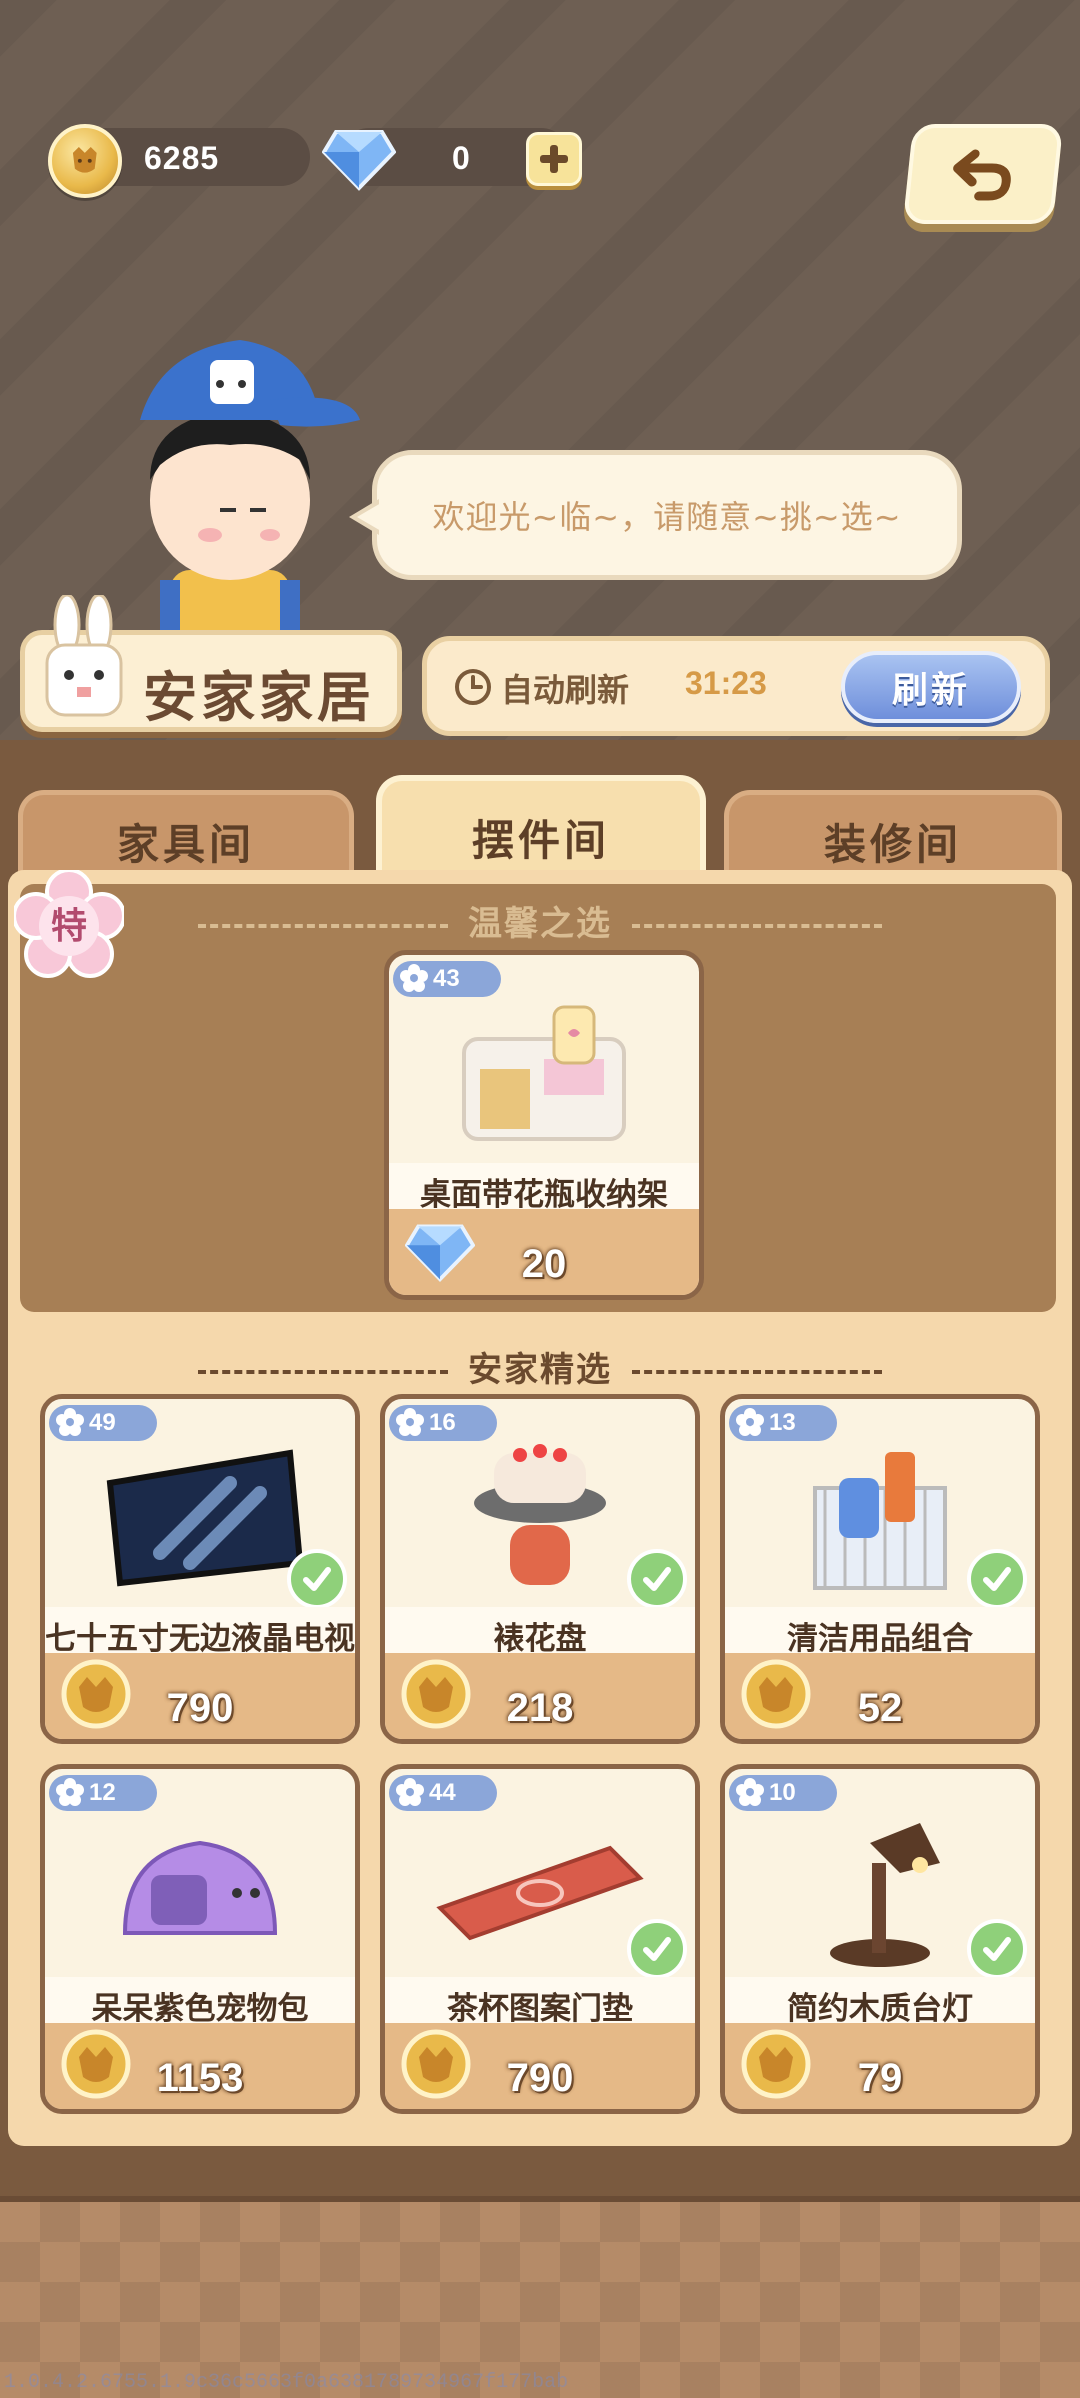  I want to click on special-flower-badge: 特, so click(69, 924).